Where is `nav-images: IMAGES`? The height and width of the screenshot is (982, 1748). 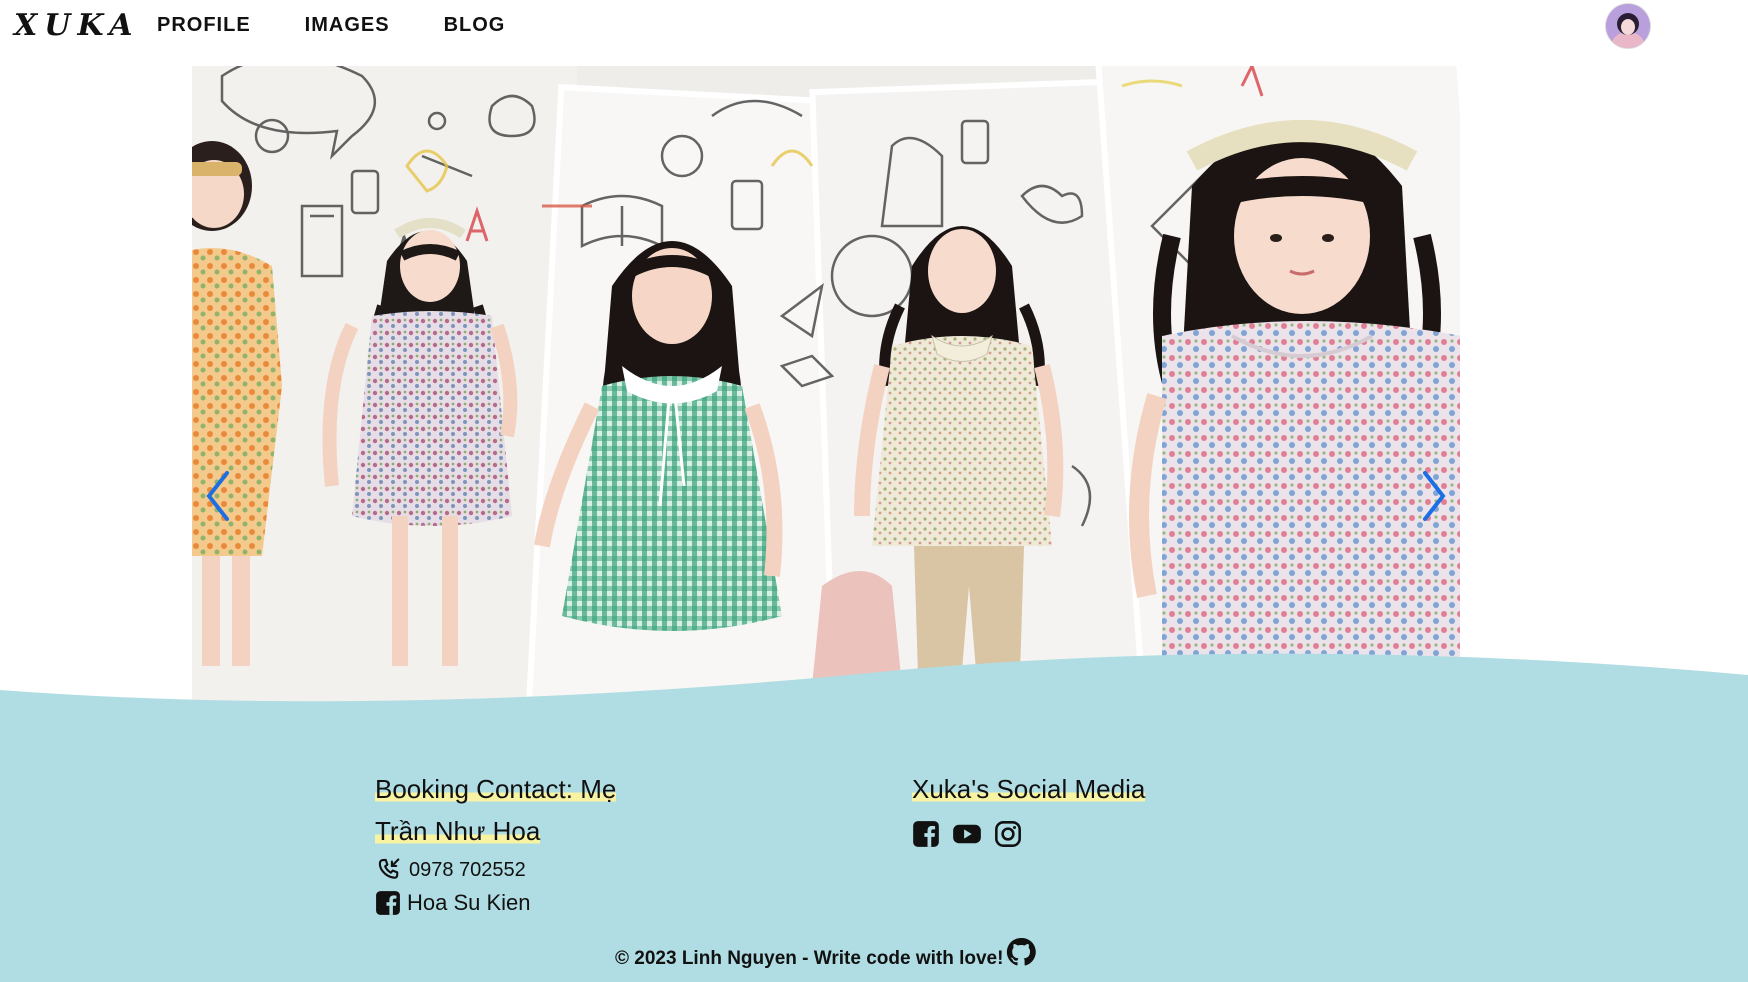 nav-images: IMAGES is located at coordinates (347, 25).